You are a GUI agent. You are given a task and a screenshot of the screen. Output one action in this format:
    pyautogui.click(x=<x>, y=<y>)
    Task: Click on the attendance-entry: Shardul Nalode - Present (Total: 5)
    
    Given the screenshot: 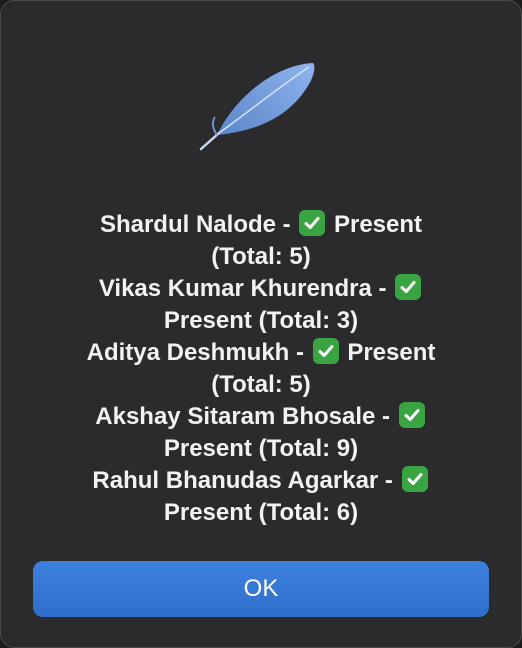 What is the action you would take?
    pyautogui.click(x=261, y=241)
    